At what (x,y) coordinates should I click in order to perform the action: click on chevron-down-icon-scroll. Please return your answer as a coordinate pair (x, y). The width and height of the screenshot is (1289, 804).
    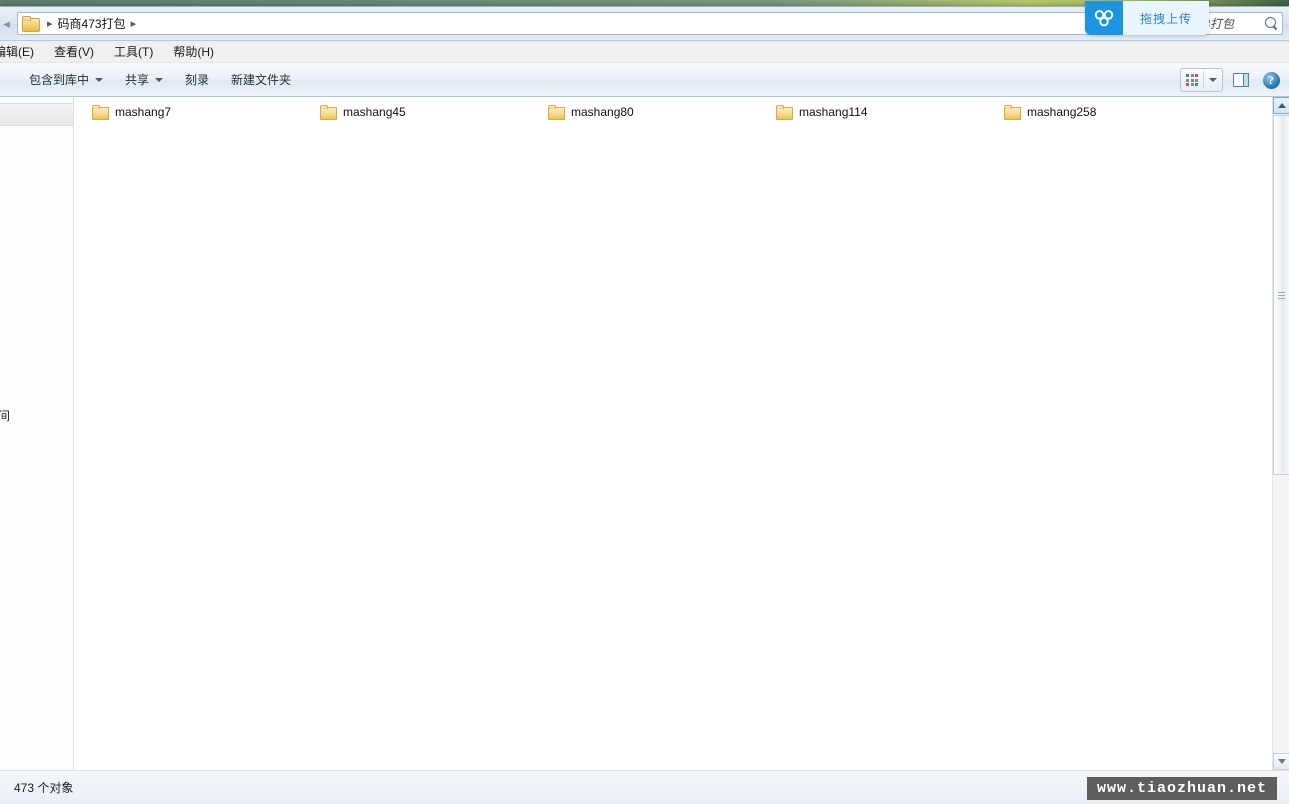
    Looking at the image, I should click on (1281, 761).